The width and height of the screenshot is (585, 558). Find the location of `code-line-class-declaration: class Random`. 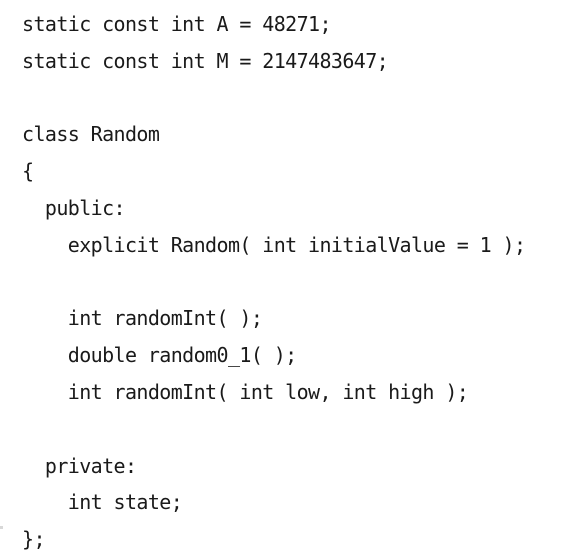

code-line-class-declaration: class Random is located at coordinates (91, 134).